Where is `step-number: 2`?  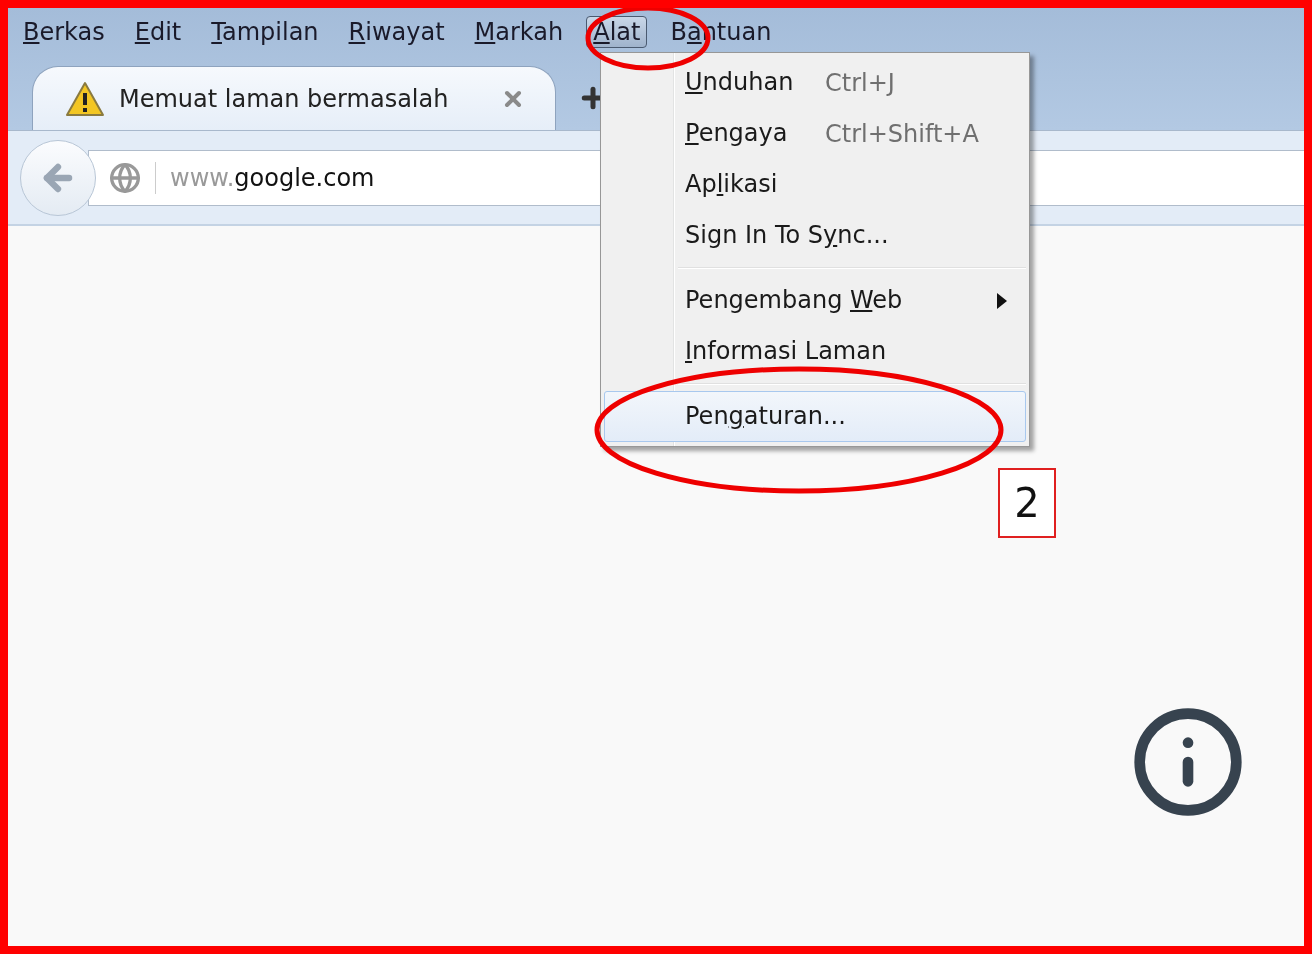 step-number: 2 is located at coordinates (1027, 503).